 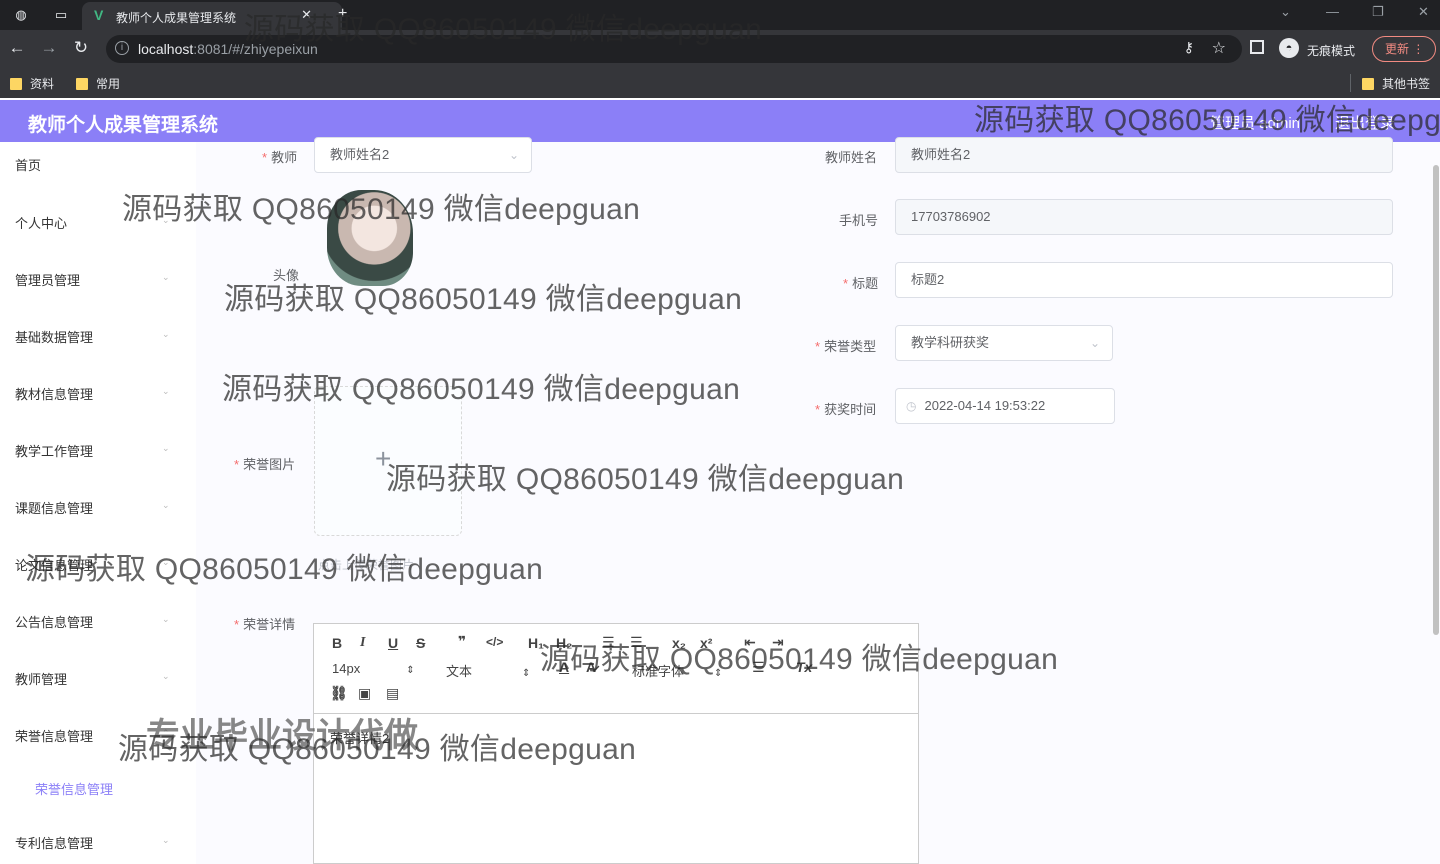 I want to click on title-label-text: 标题, so click(x=865, y=283).